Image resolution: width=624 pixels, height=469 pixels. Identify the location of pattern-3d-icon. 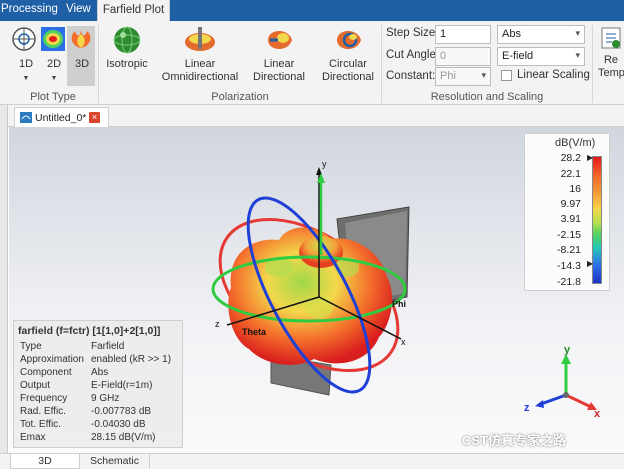
(81, 56).